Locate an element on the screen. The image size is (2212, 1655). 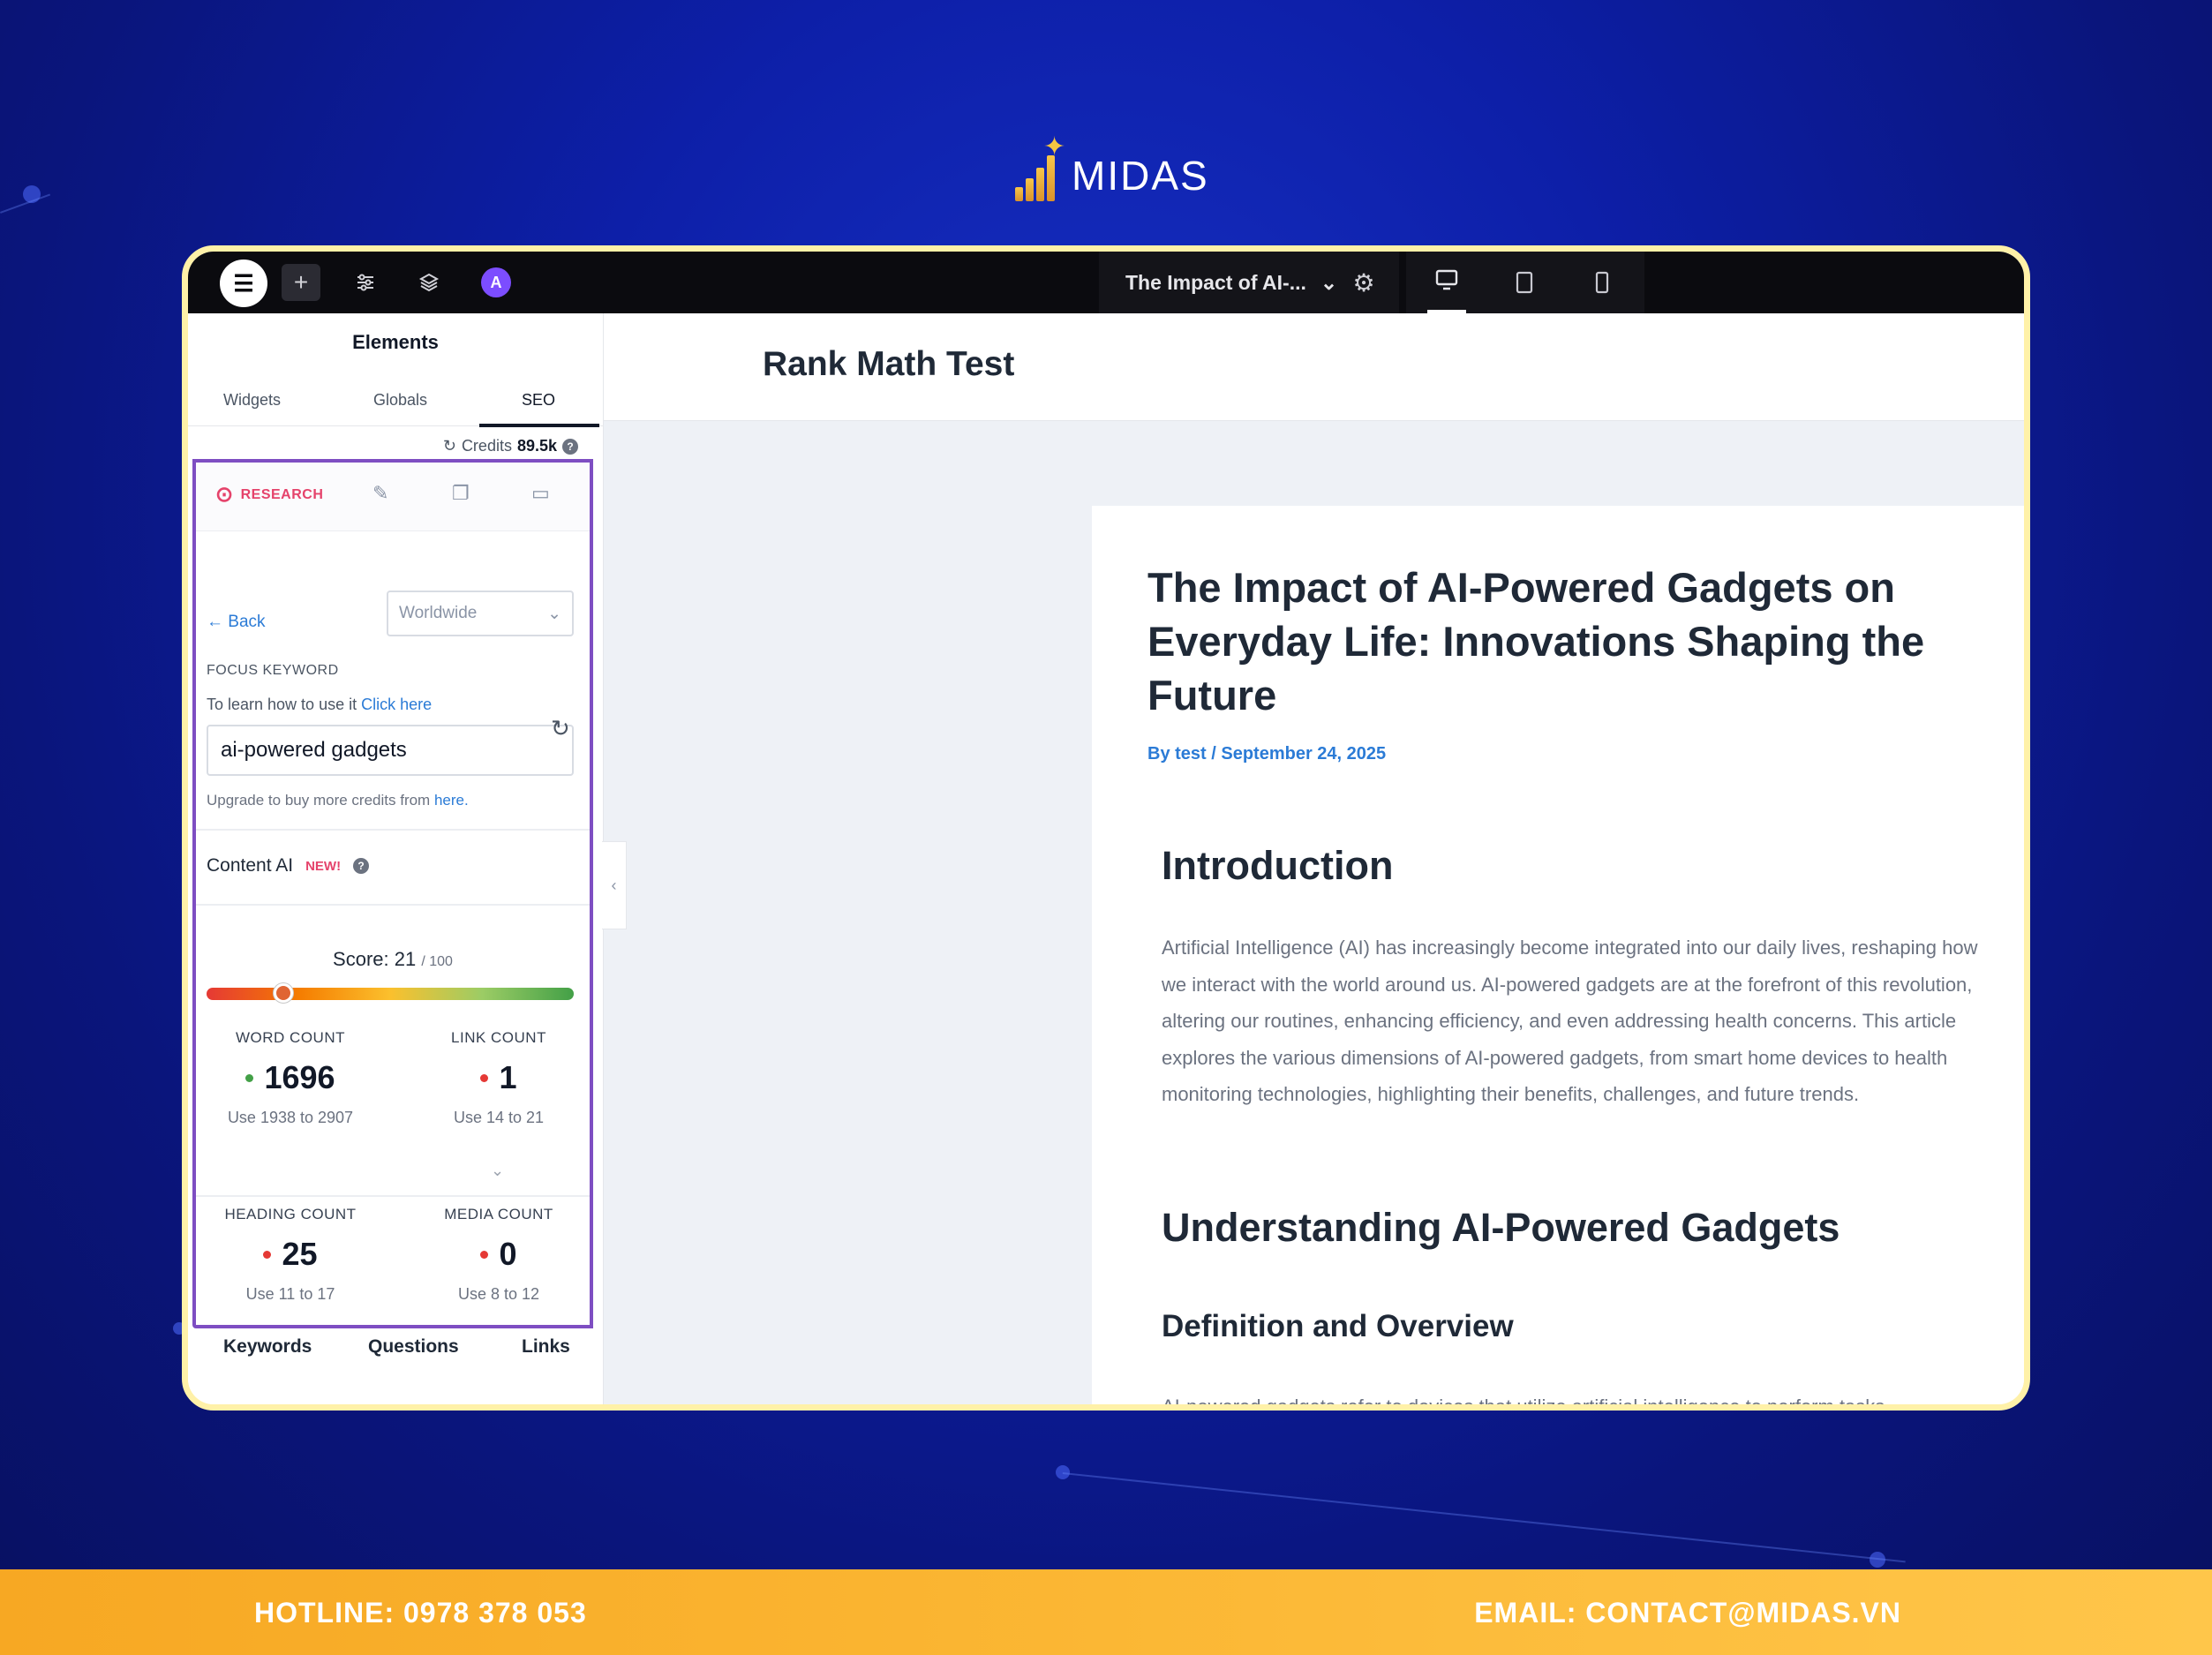
mobile-icon is located at coordinates (1602, 282).